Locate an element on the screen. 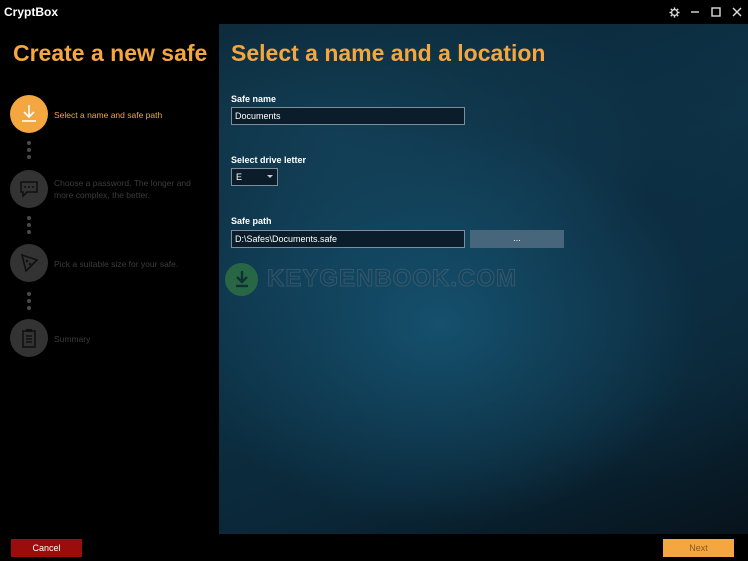  next-button: Next is located at coordinates (698, 548).